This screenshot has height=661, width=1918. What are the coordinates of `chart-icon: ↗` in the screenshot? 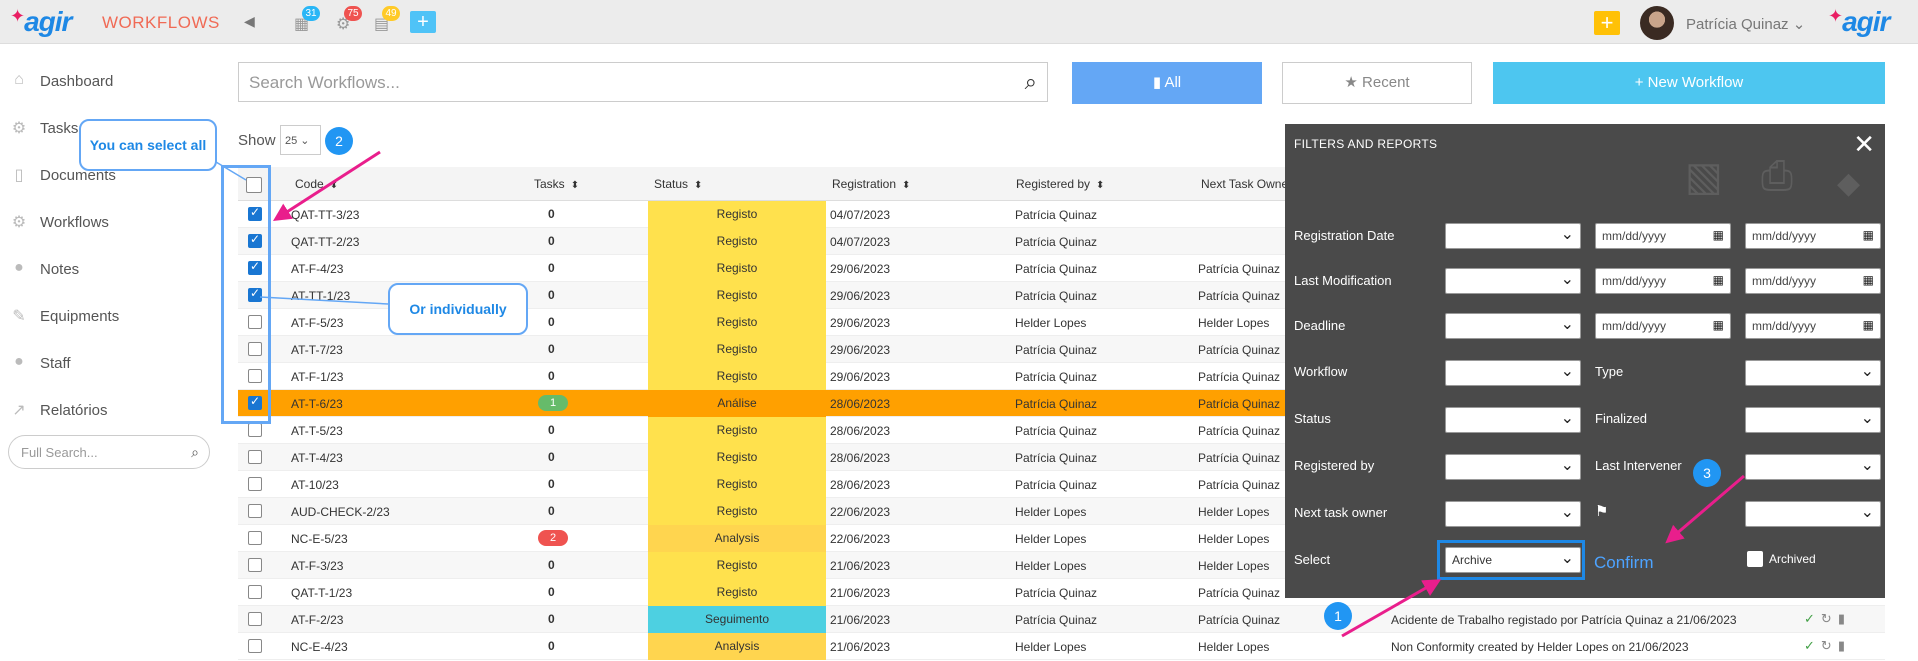 It's located at (19, 410).